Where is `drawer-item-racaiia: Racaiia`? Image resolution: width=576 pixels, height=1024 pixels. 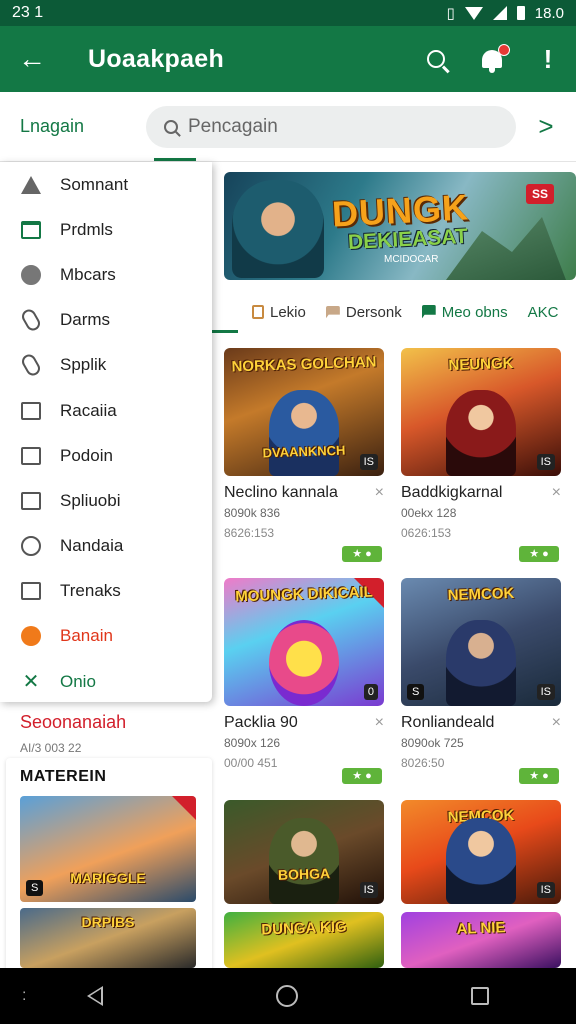 drawer-item-racaiia: Racaiia is located at coordinates (106, 410).